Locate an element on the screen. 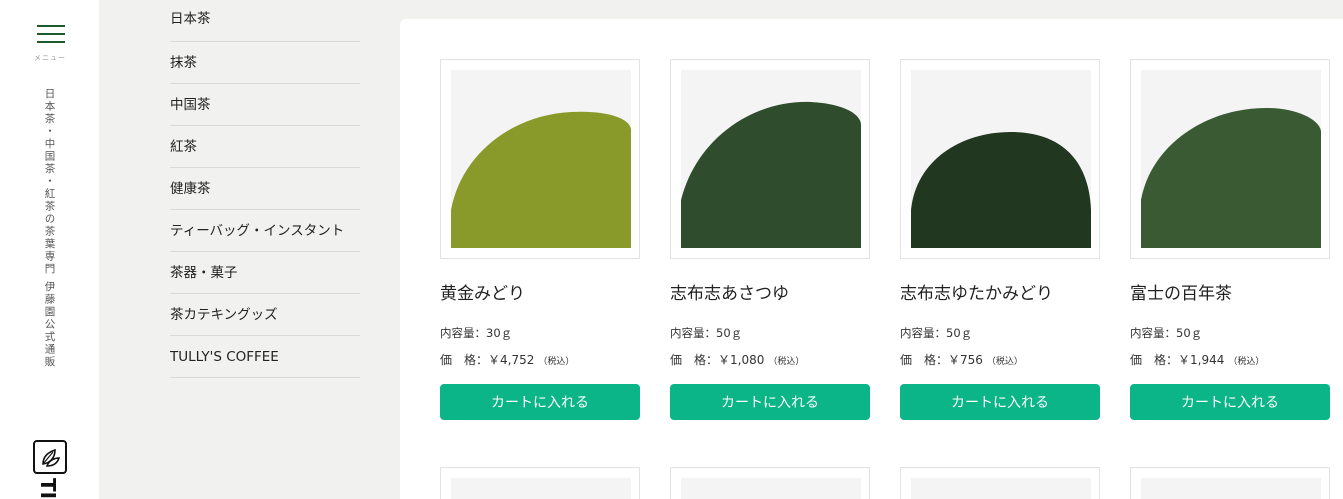  product-card: 富士の百年茶 内容量：50ｇ 価 格：￥1,944 （税込） カートに入れる is located at coordinates (1230, 239).